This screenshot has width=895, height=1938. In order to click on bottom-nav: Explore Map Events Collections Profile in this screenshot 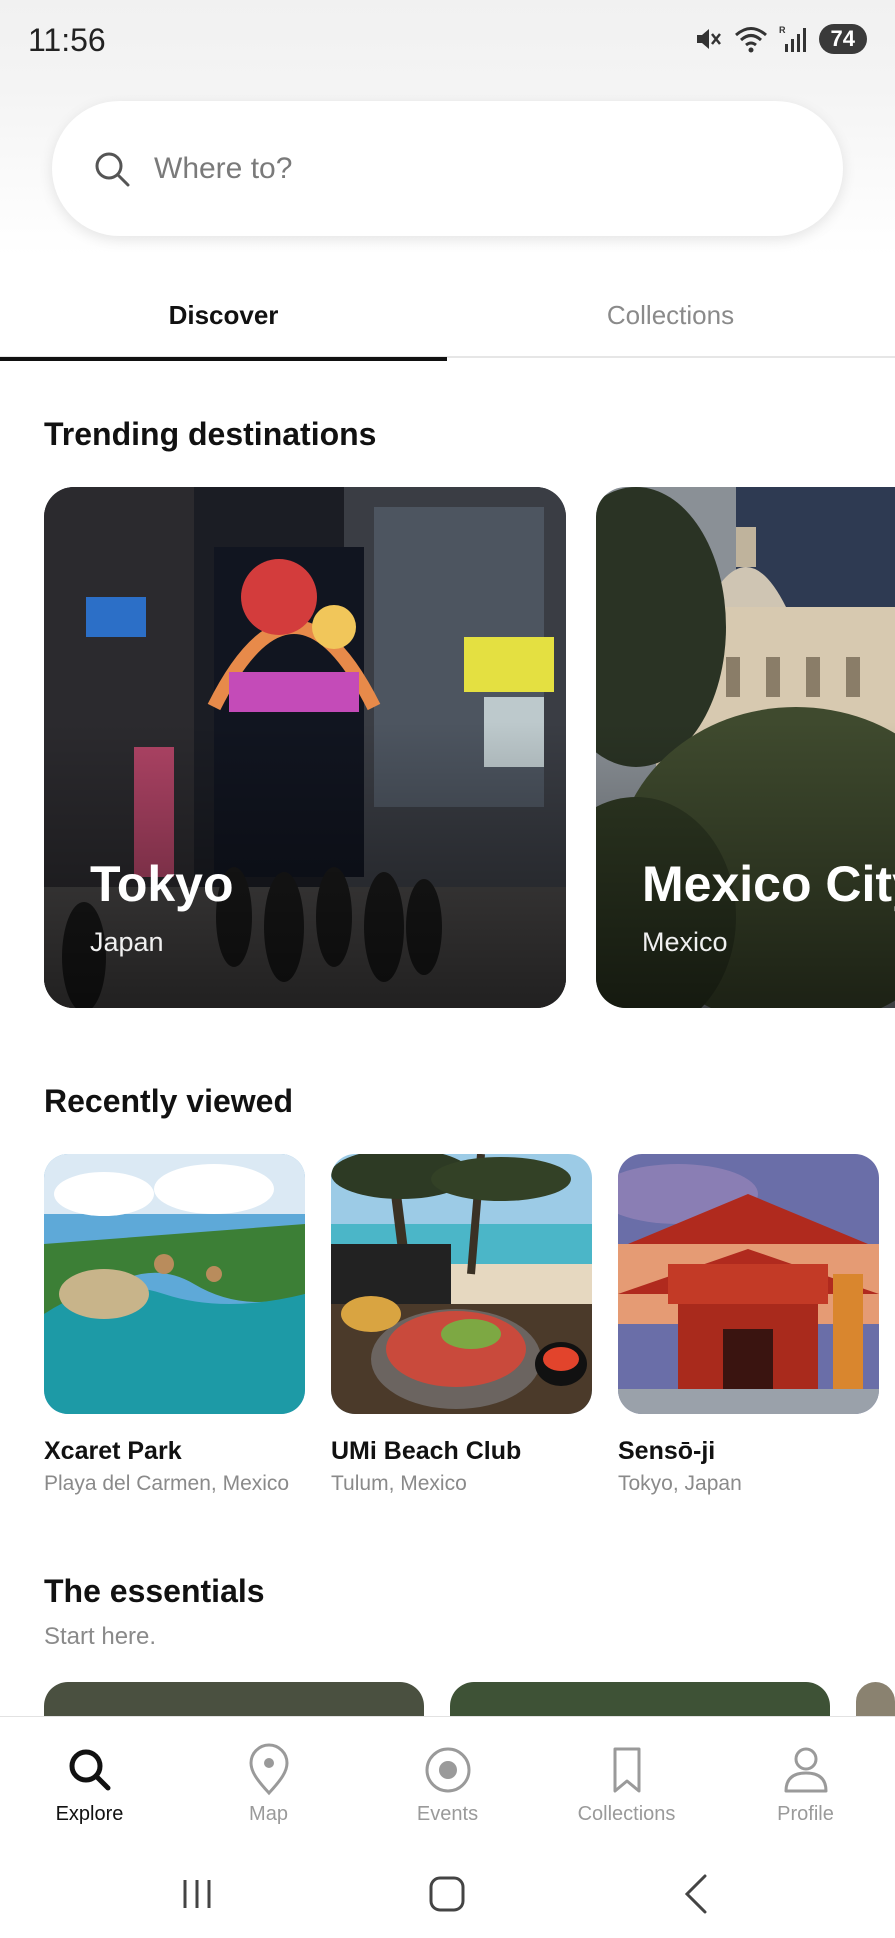, I will do `click(447, 1784)`.